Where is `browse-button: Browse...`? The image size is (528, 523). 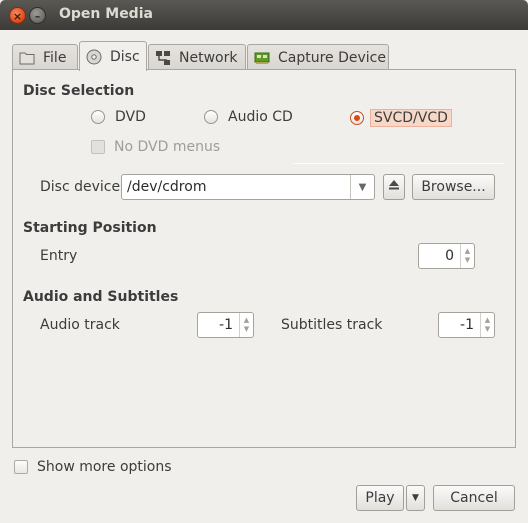
browse-button: Browse... is located at coordinates (453, 187).